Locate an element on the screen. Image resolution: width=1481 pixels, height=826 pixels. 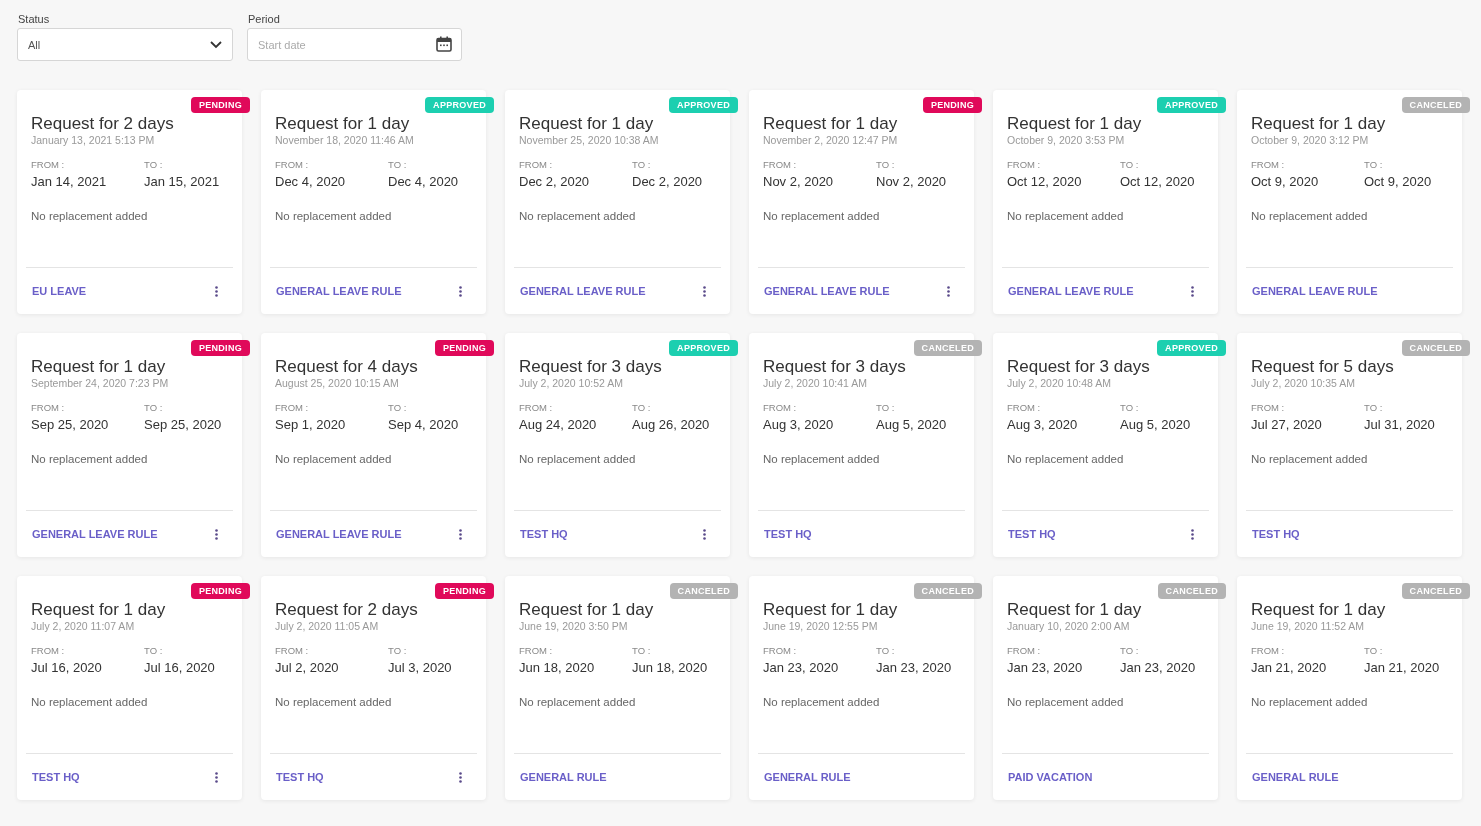
status-badge: CANCELED is located at coordinates (1435, 591).